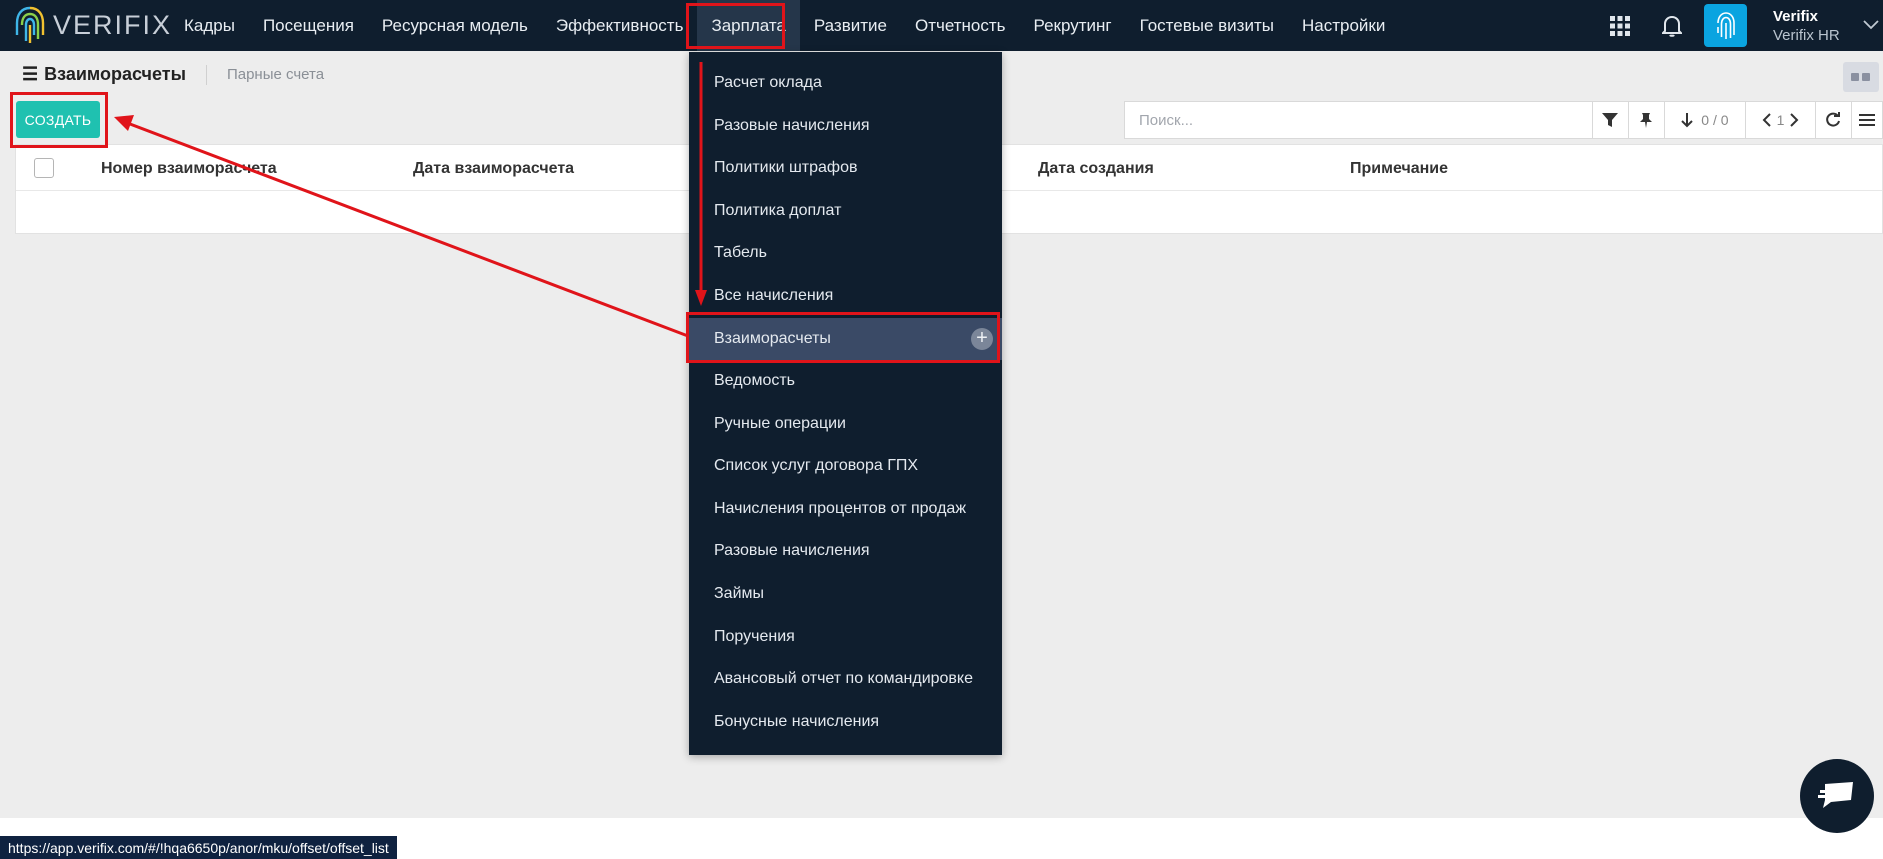 The image size is (1883, 859). What do you see at coordinates (845, 637) in the screenshot?
I see `menu-item-orders: Поручения` at bounding box center [845, 637].